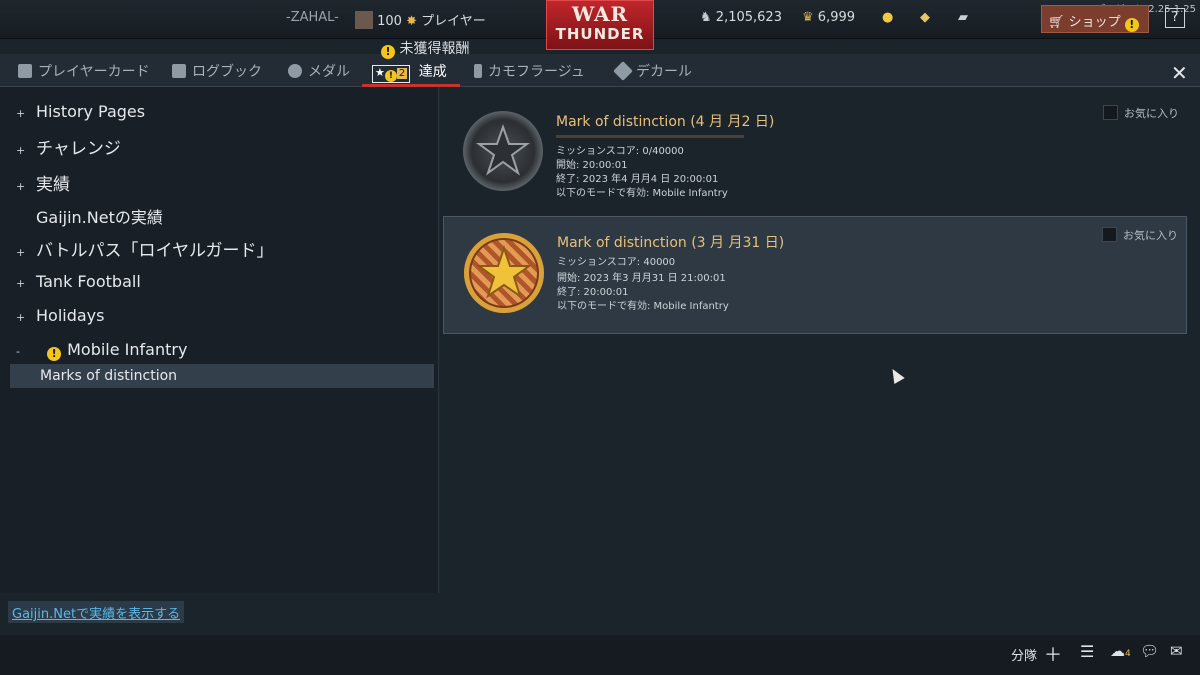 The width and height of the screenshot is (1200, 675). I want to click on golden-eagles-value: 6,999, so click(836, 17).